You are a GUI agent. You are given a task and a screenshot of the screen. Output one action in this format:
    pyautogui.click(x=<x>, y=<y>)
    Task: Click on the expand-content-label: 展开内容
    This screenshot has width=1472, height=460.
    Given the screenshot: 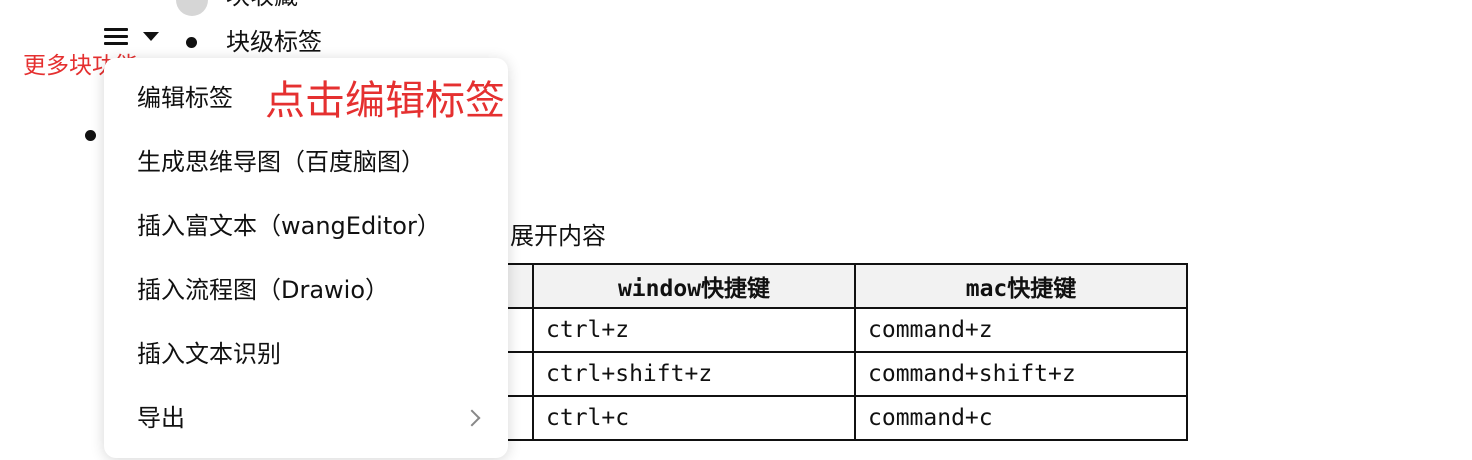 What is the action you would take?
    pyautogui.click(x=558, y=236)
    